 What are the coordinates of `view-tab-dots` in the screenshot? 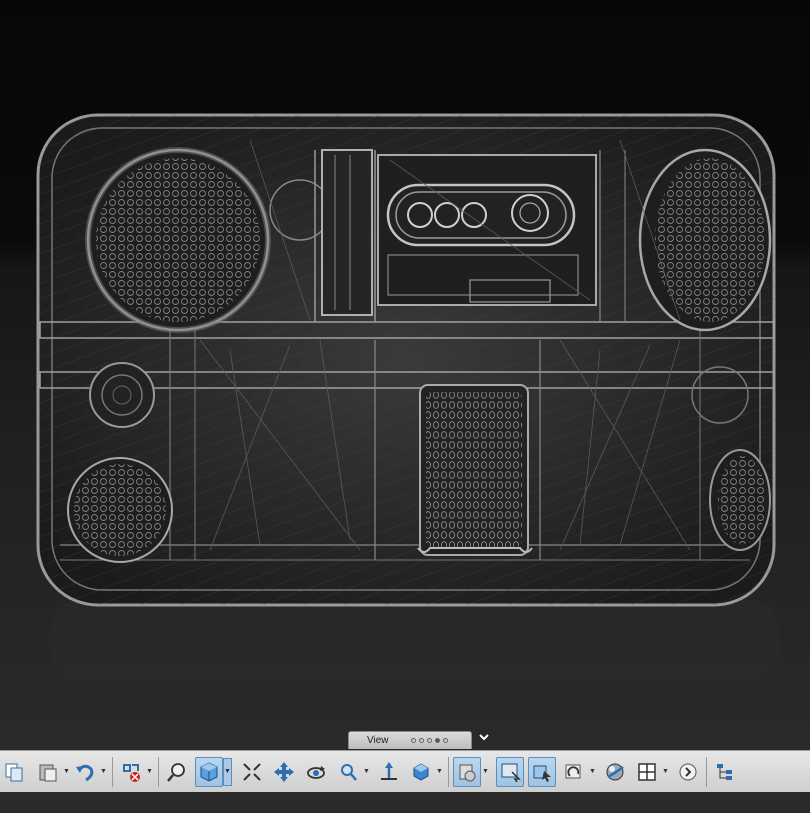 It's located at (429, 740).